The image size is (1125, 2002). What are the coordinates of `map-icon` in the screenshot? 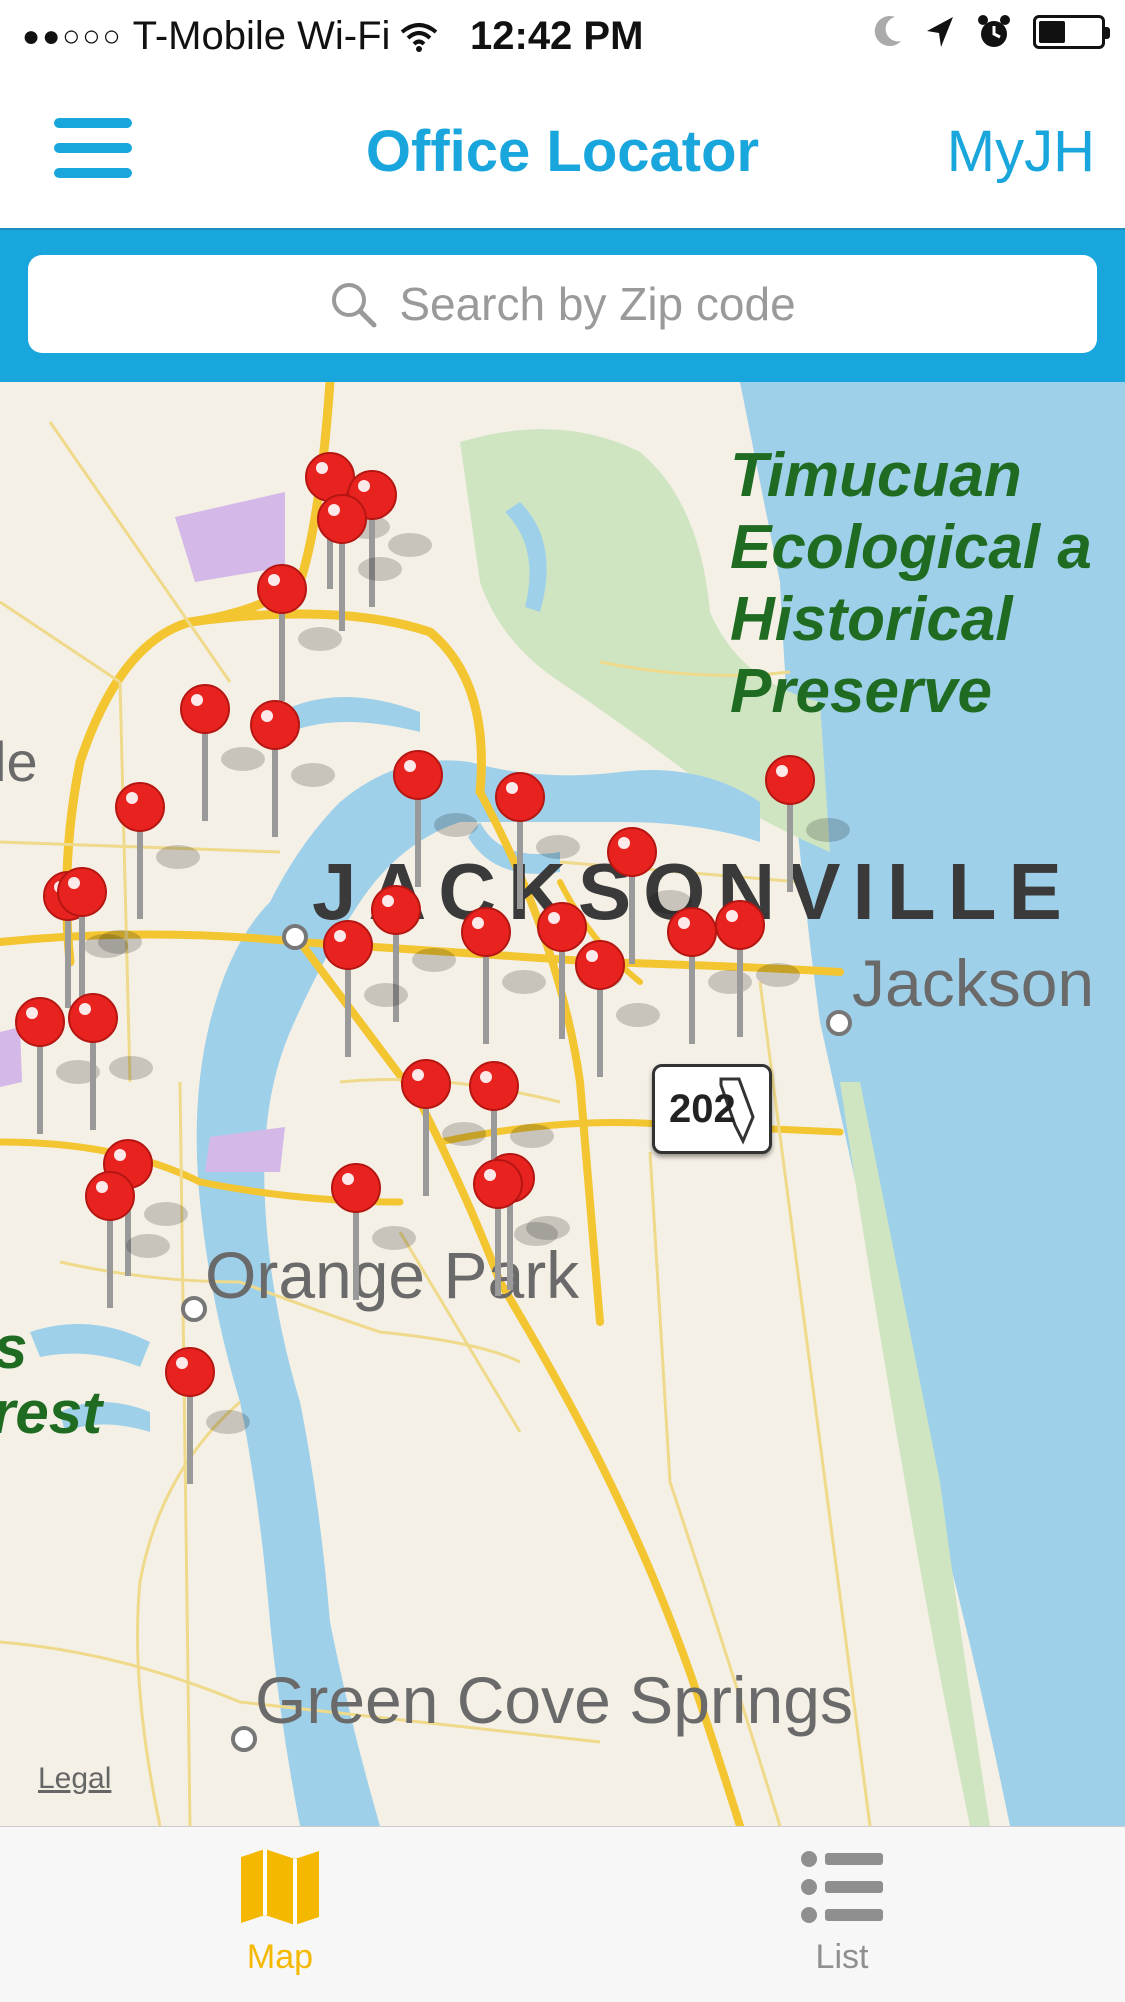 It's located at (280, 1887).